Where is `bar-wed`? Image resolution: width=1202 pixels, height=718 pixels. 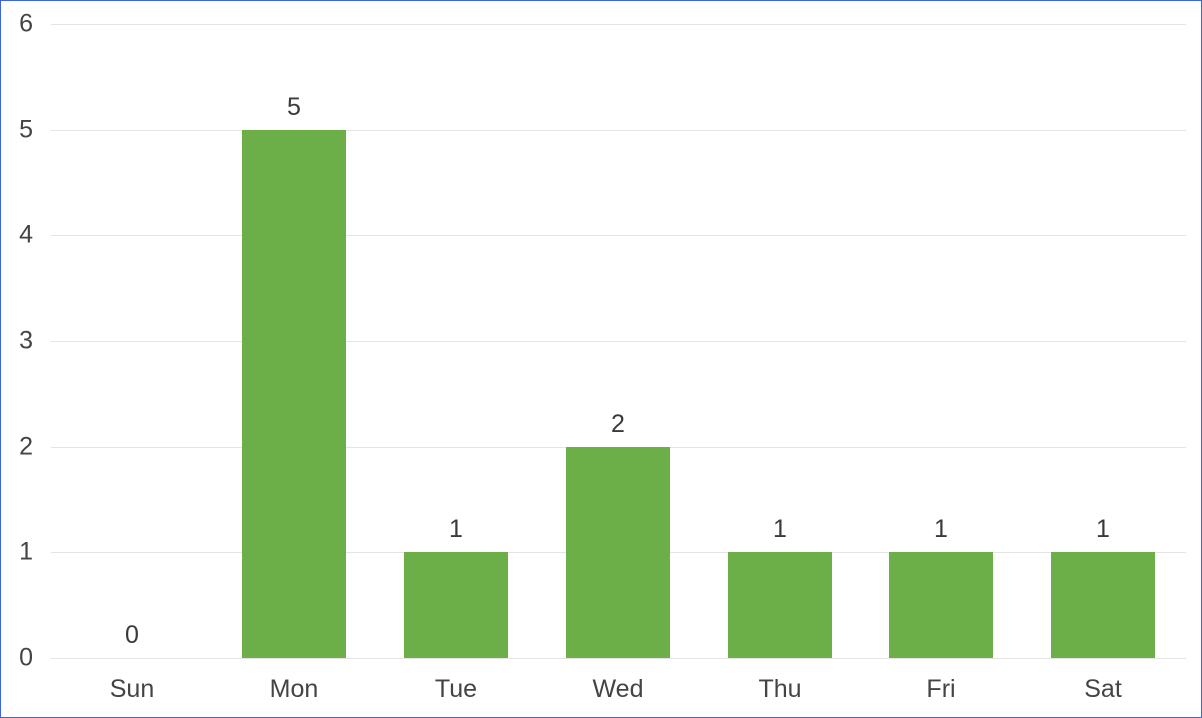
bar-wed is located at coordinates (618, 552).